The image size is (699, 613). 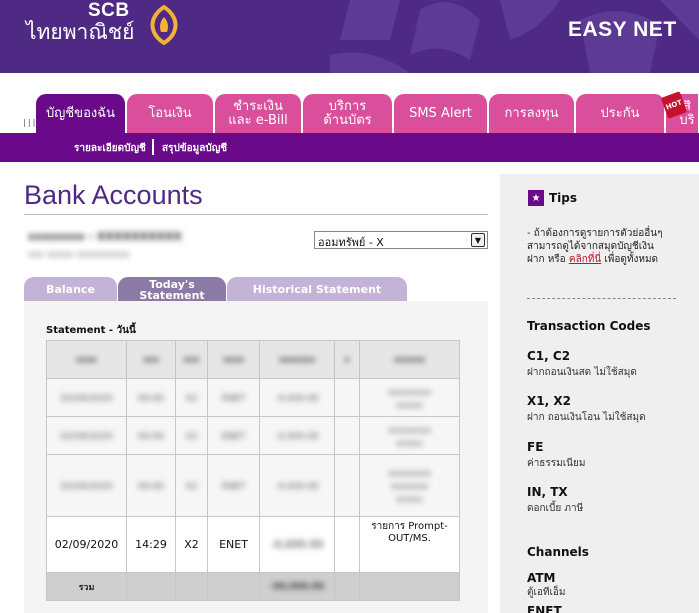 What do you see at coordinates (164, 25) in the screenshot?
I see `scb-emblem-icon` at bounding box center [164, 25].